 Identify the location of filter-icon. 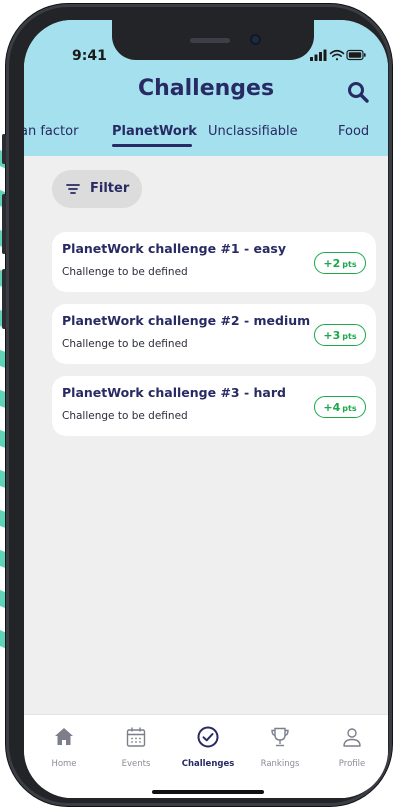
(73, 189).